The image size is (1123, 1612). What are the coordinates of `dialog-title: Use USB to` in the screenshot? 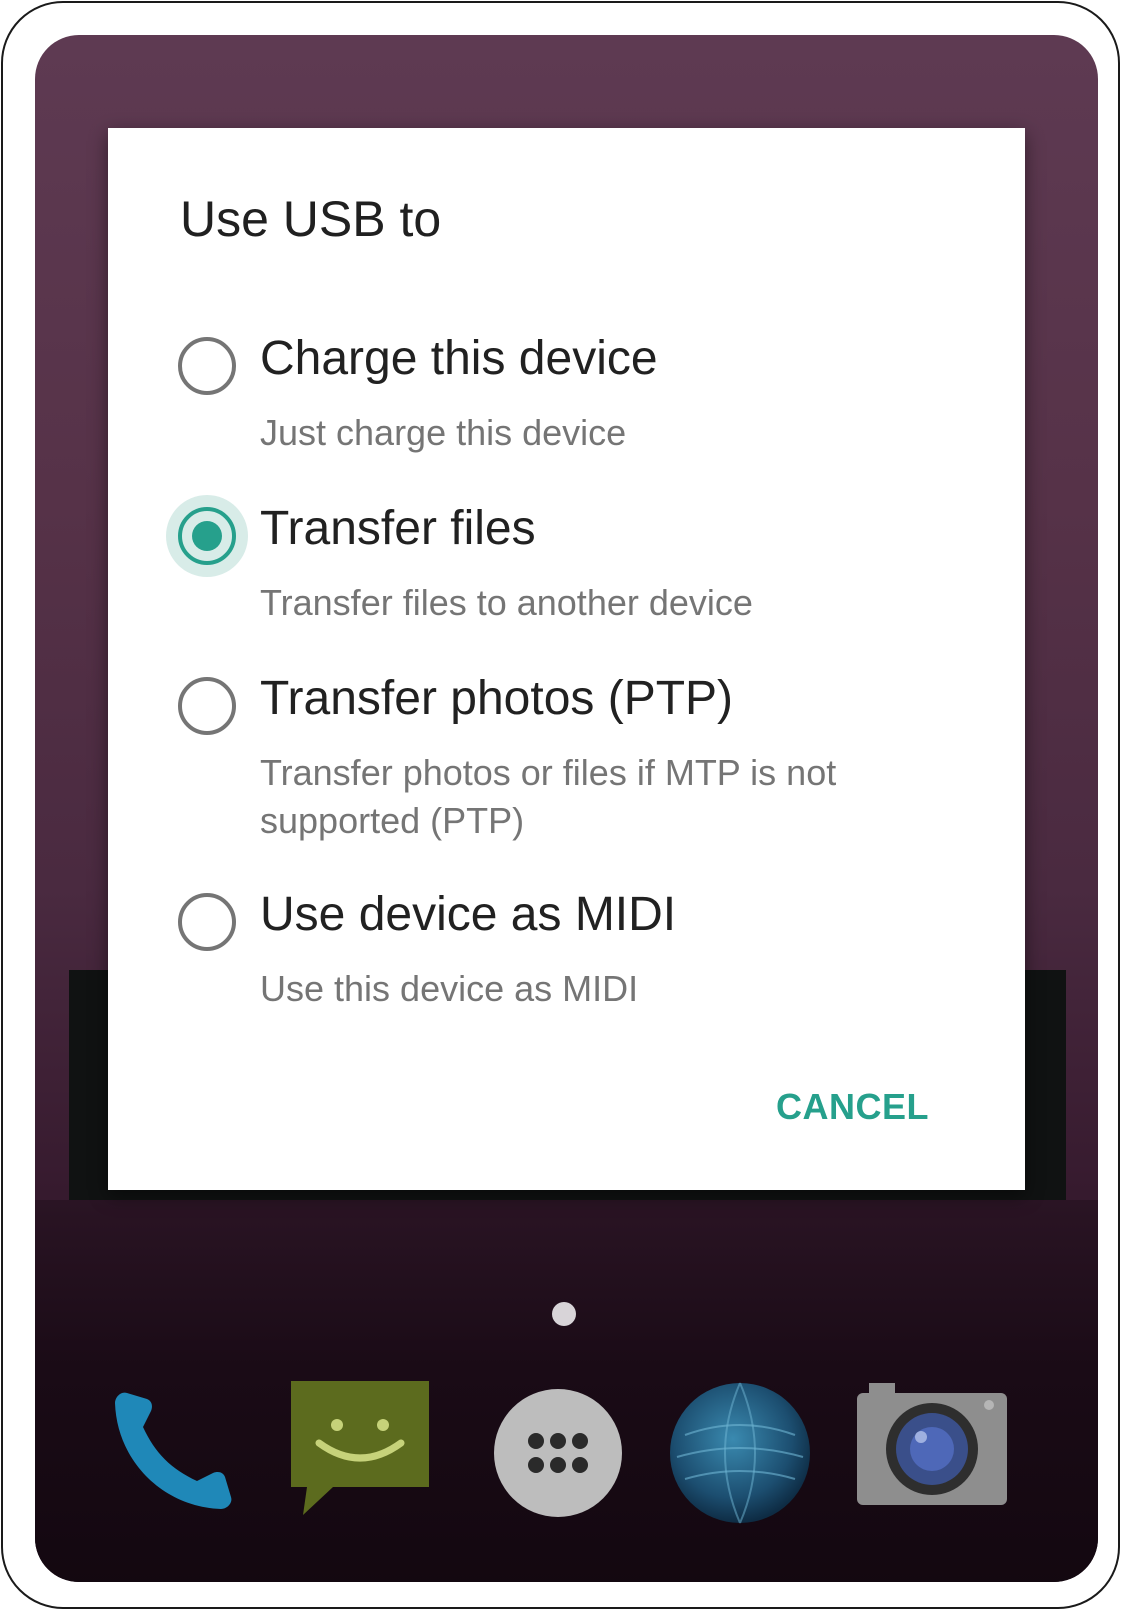 It's located at (311, 219).